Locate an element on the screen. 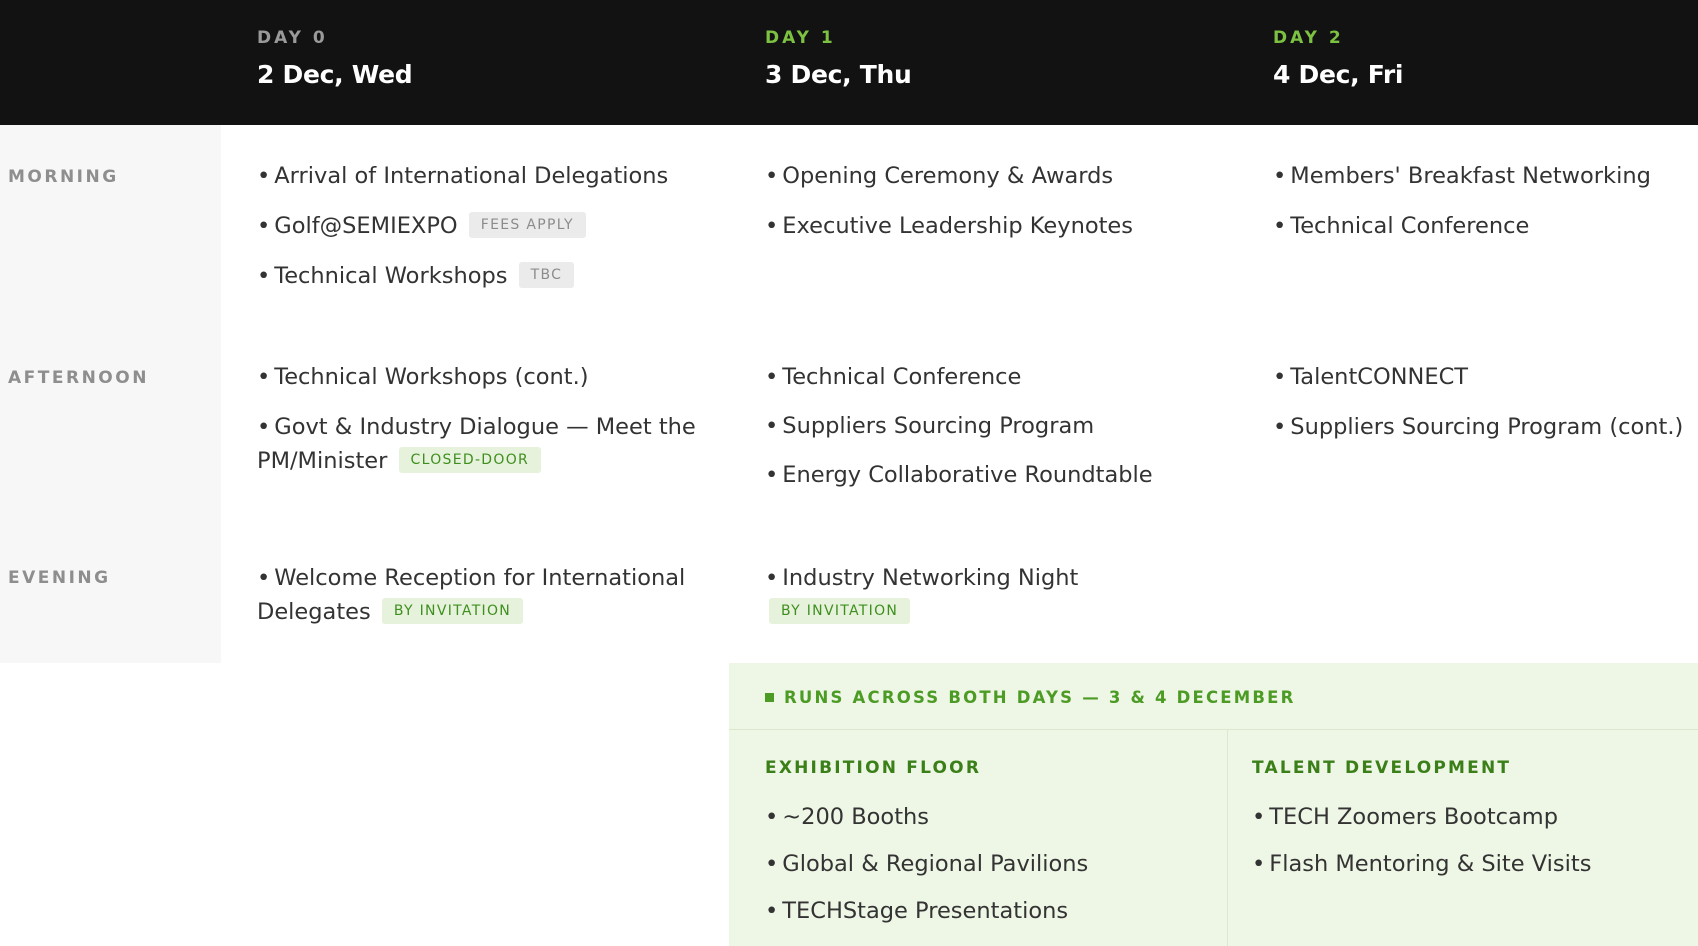 The width and height of the screenshot is (1698, 946). day-2-label: DAY 2 is located at coordinates (1308, 38).